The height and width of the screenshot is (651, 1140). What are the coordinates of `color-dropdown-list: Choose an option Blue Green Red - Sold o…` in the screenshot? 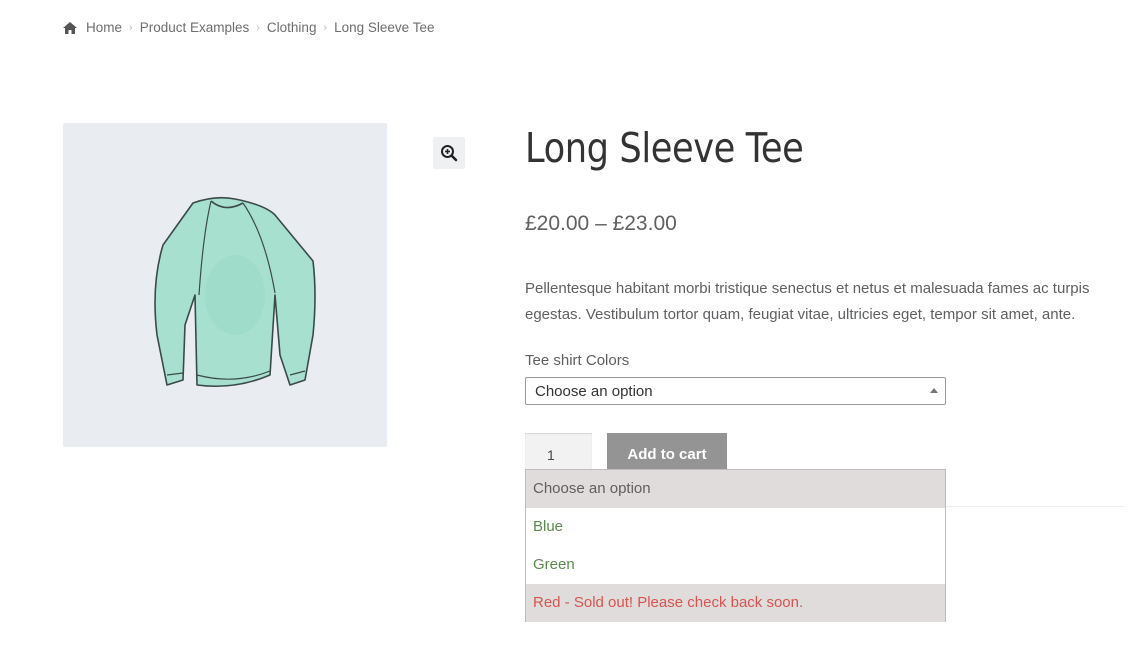 It's located at (735, 545).